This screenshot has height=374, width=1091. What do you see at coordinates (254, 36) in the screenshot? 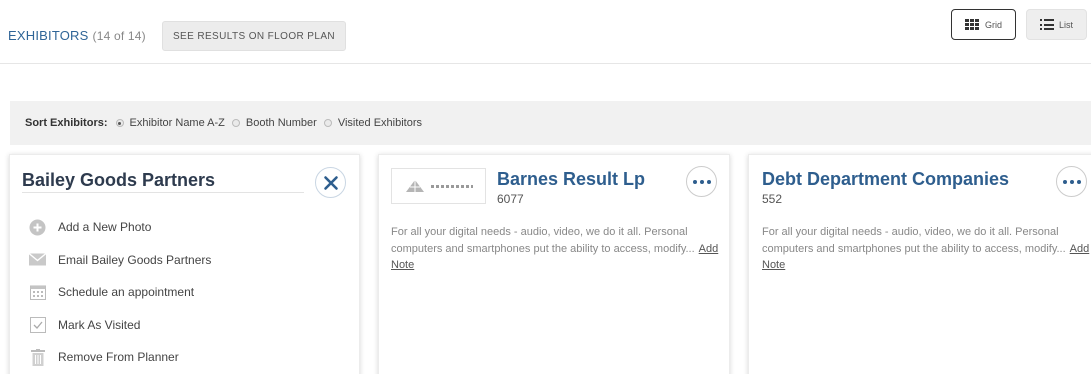
I see `see-results-on-floor-plan-button: SEE RESULTS ON FLOOR PLAN` at bounding box center [254, 36].